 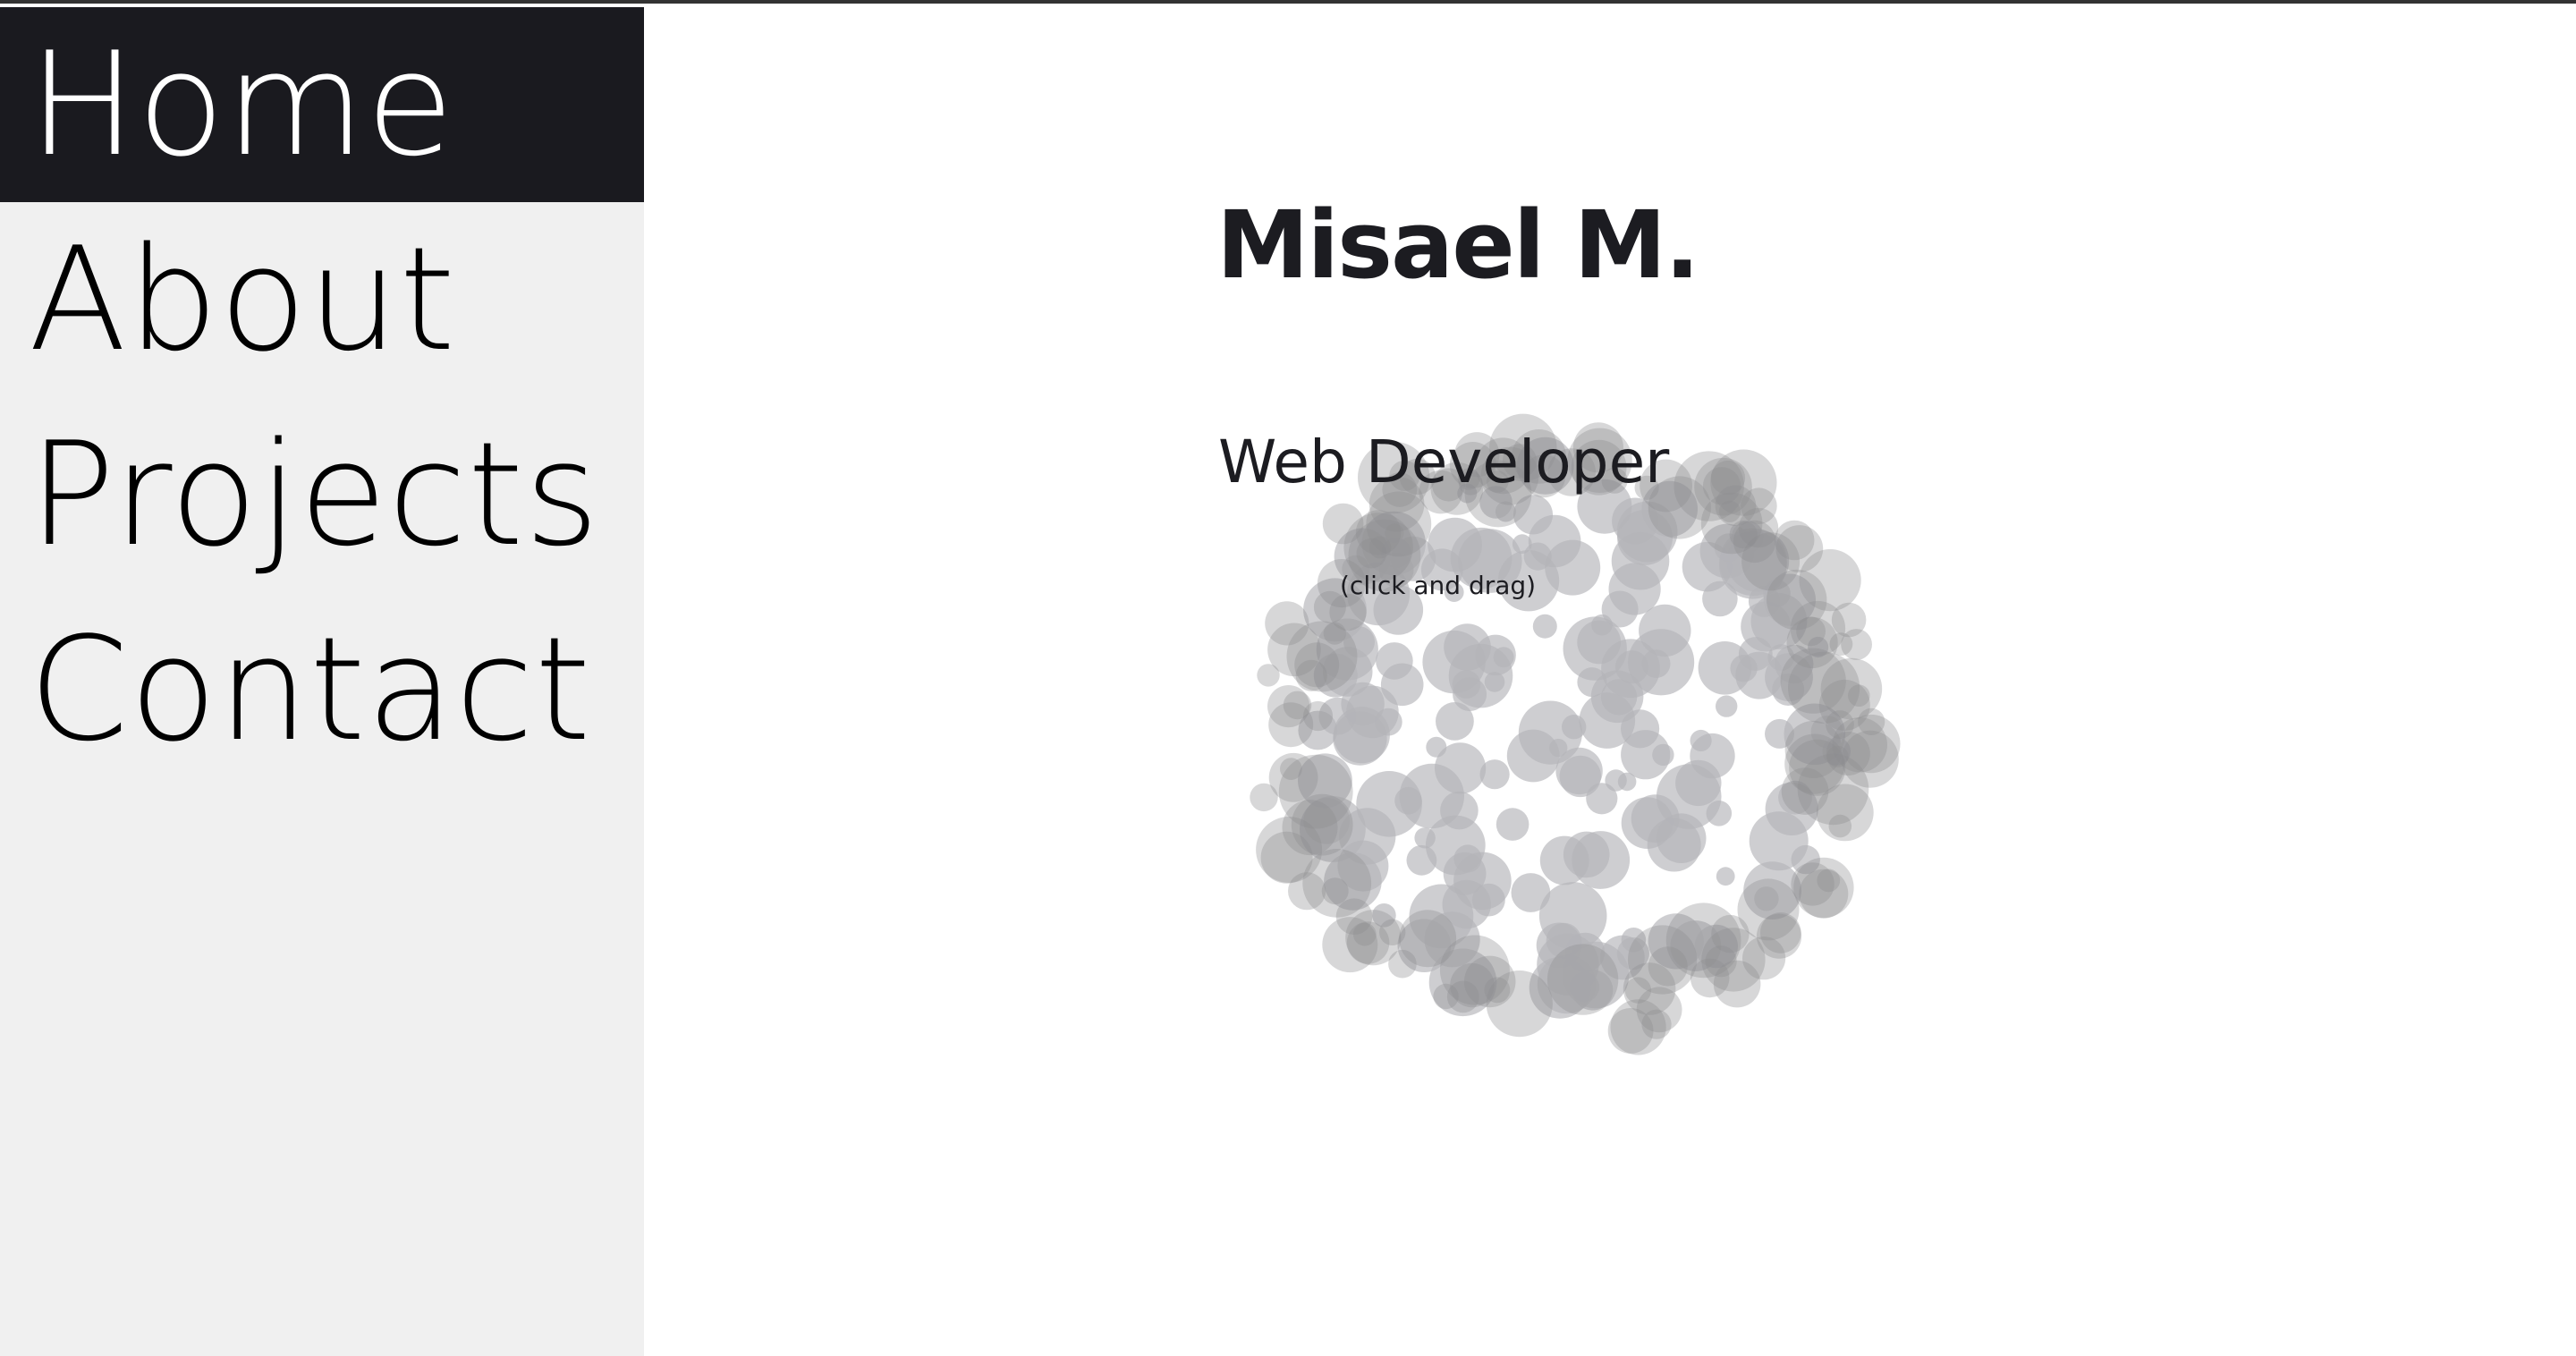 What do you see at coordinates (322, 104) in the screenshot?
I see `nav-item-home: Home` at bounding box center [322, 104].